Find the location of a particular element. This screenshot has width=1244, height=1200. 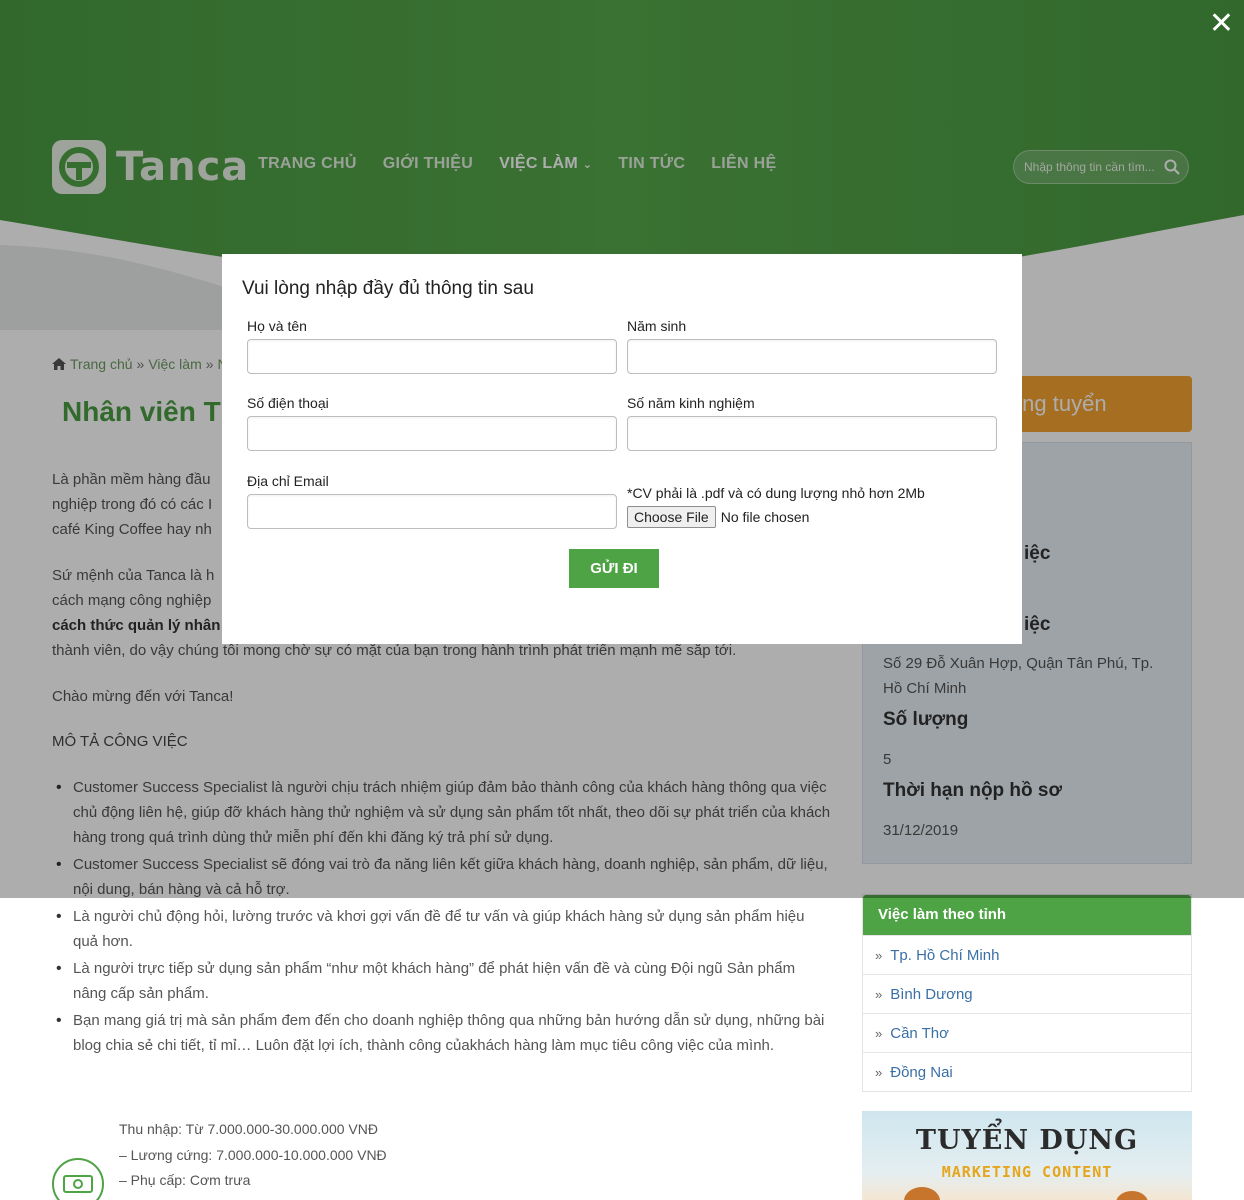

modal-title: Vui lòng nhập đầy đủ thông tin sau is located at coordinates (388, 288).